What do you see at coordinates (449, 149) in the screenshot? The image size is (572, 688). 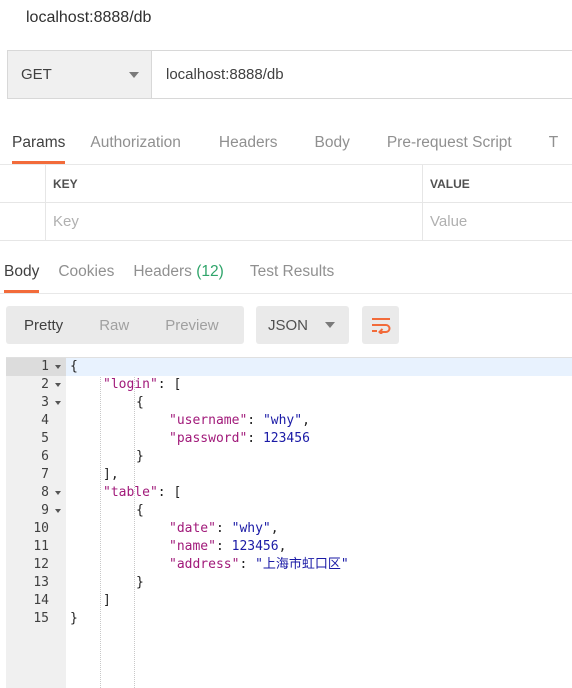 I see `tab-pre-request-script: Pre-request Script` at bounding box center [449, 149].